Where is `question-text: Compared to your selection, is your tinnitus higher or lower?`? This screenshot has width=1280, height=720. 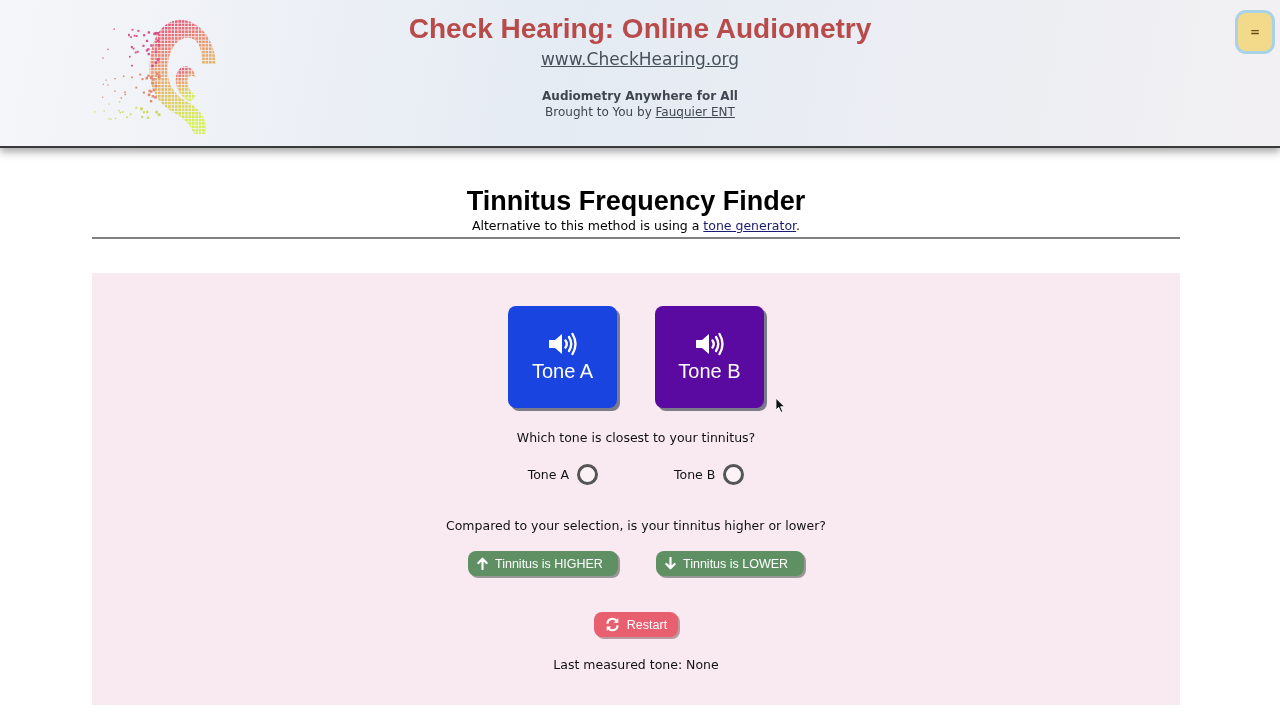
question-text: Compared to your selection, is your tinnitus higher or lower? is located at coordinates (636, 526).